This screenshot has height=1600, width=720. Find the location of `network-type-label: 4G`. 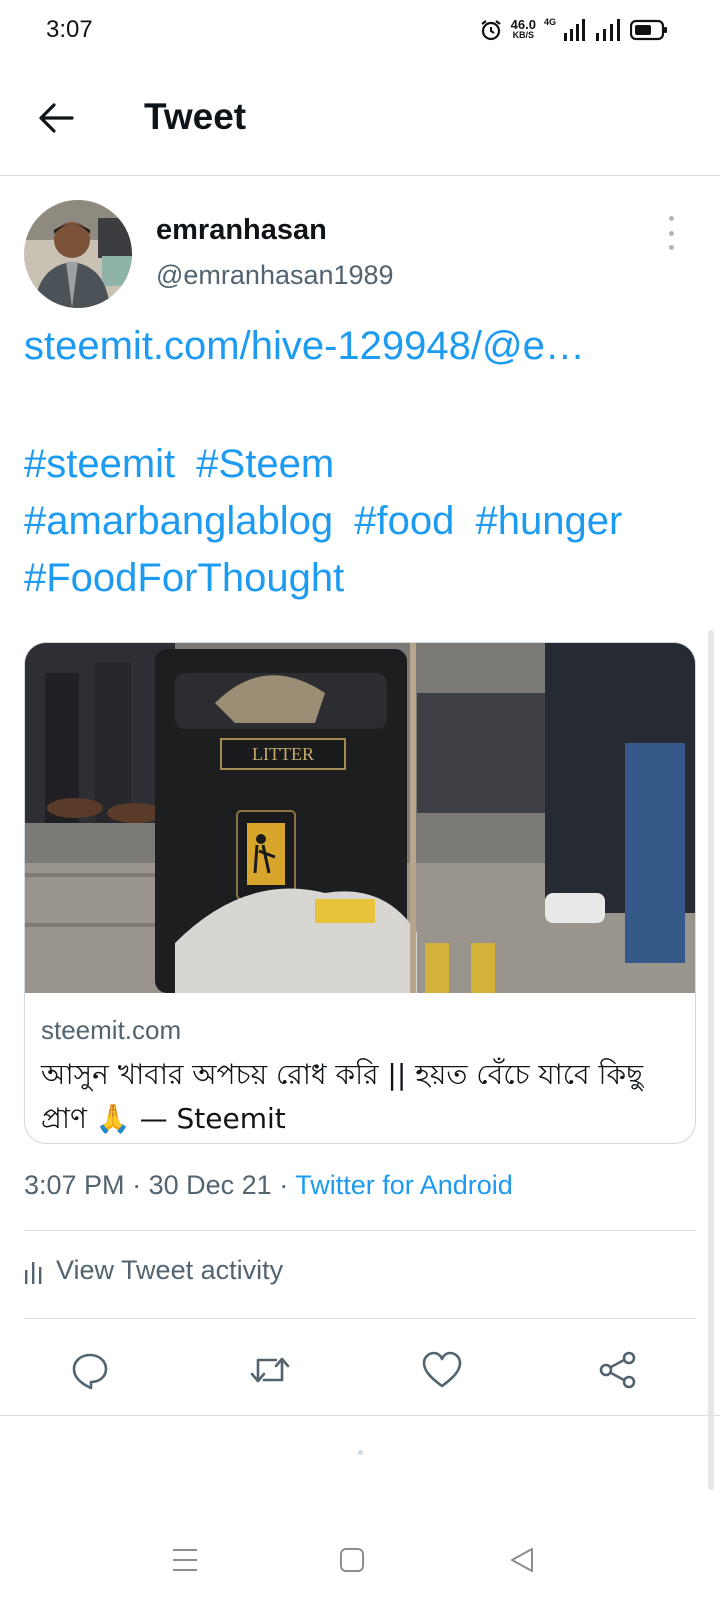

network-type-label: 4G is located at coordinates (549, 22).